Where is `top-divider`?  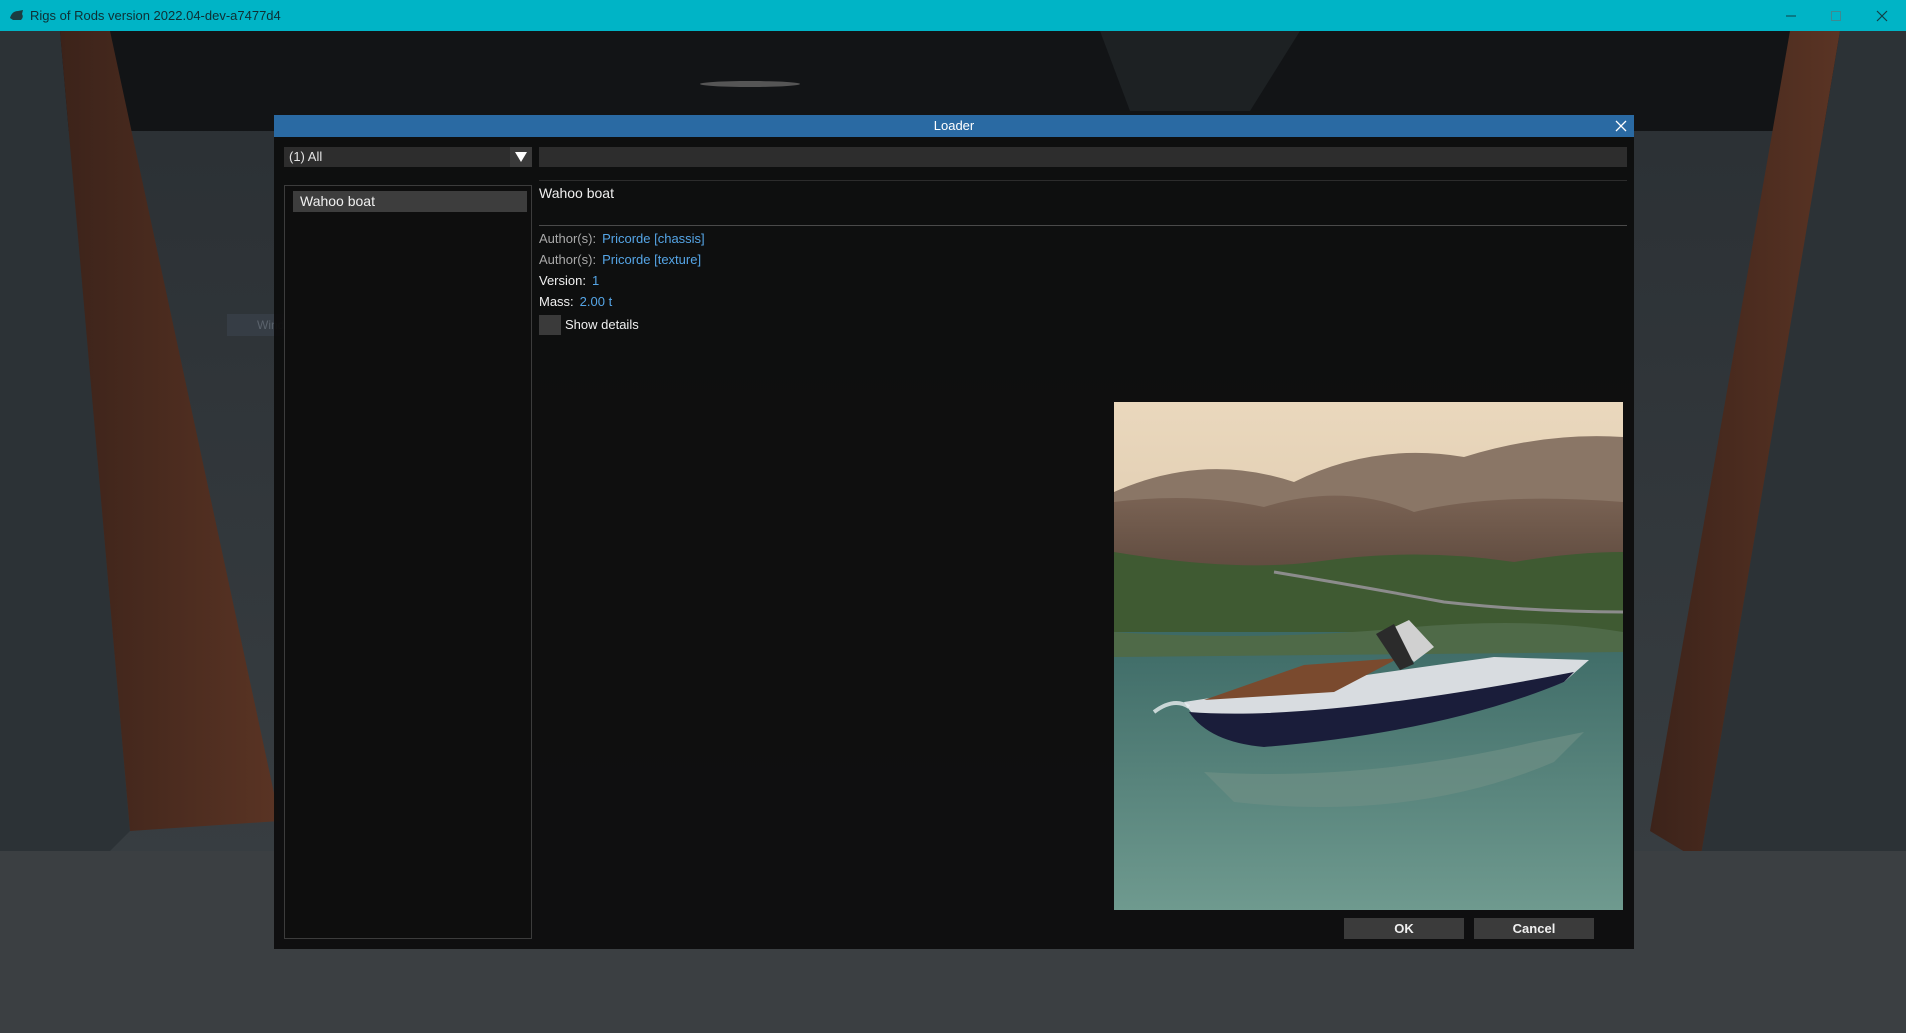 top-divider is located at coordinates (1083, 180).